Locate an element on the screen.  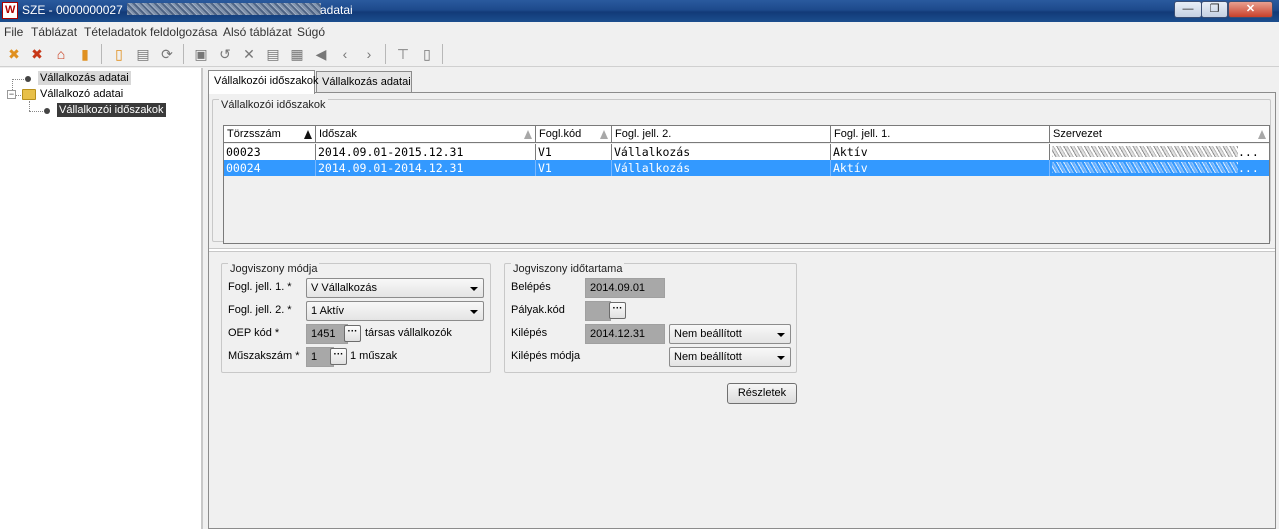
oep-kod-description: társas vállalkozók is located at coordinates (408, 333).